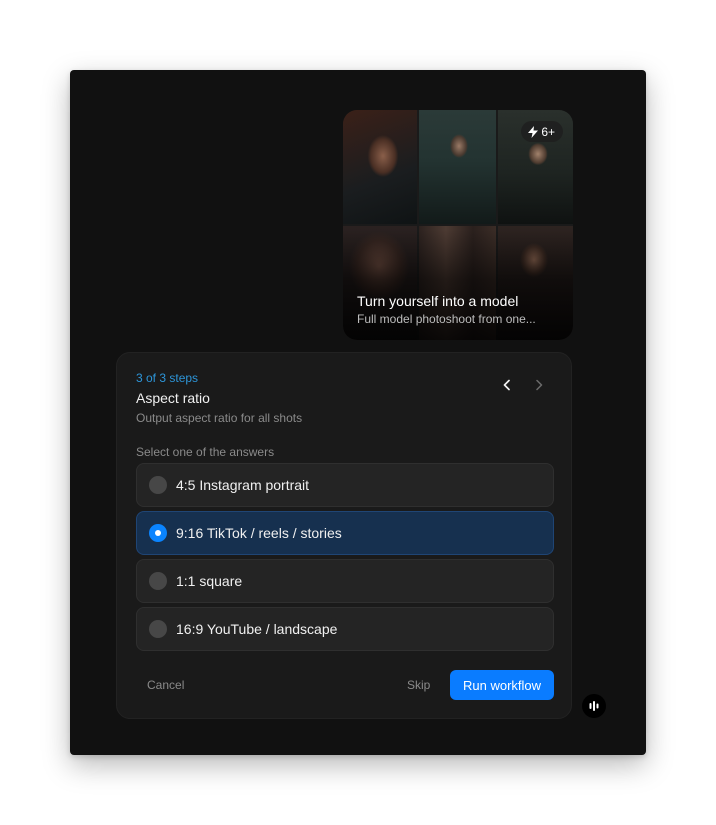 Image resolution: width=716 pixels, height=825 pixels. What do you see at coordinates (345, 581) in the screenshot?
I see `option-1-1-square: 1:1 square` at bounding box center [345, 581].